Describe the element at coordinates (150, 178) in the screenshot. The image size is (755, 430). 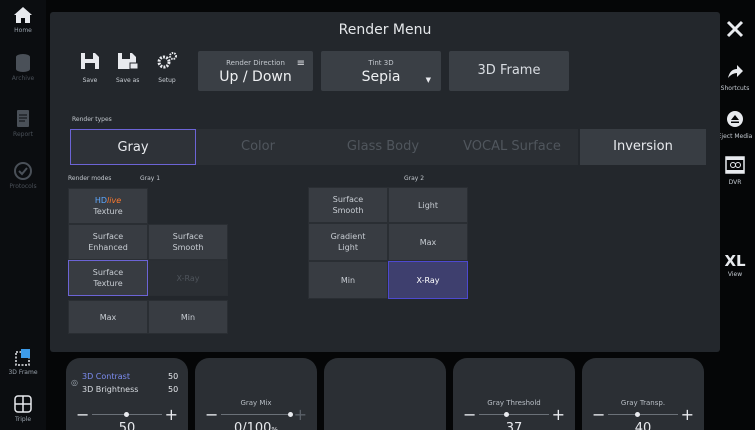
I see `gray1-label: Gray 1` at that location.